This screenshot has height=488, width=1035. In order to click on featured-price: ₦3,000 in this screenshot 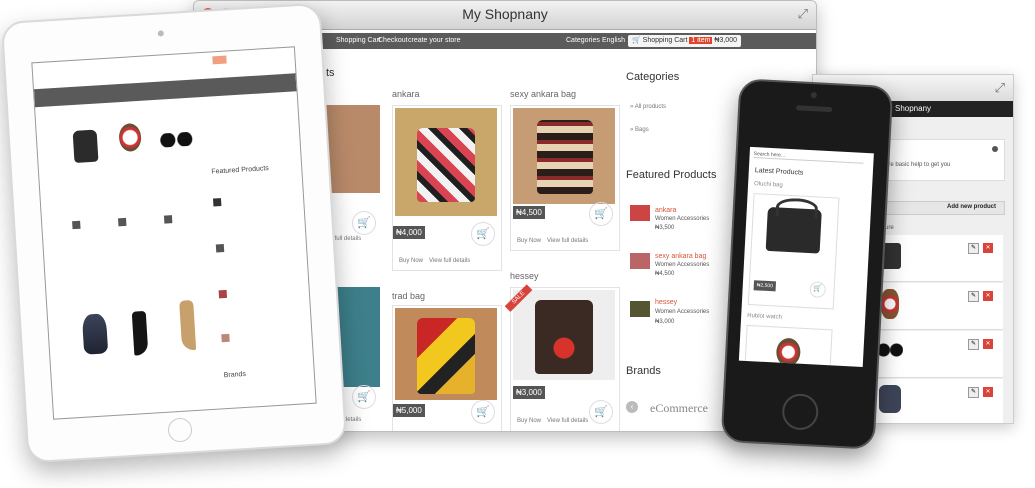, I will do `click(665, 322)`.